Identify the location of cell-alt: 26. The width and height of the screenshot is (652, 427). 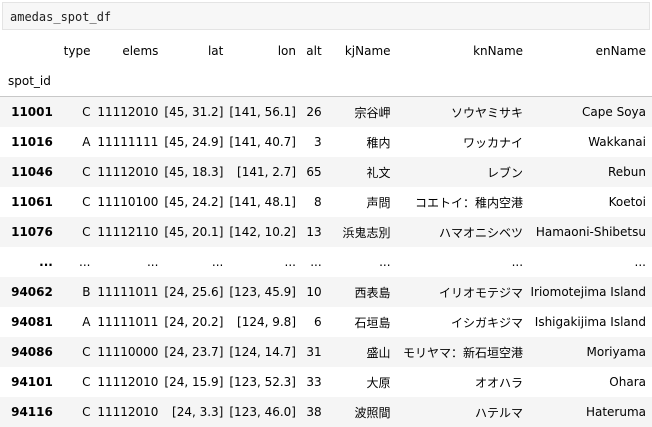
(315, 111).